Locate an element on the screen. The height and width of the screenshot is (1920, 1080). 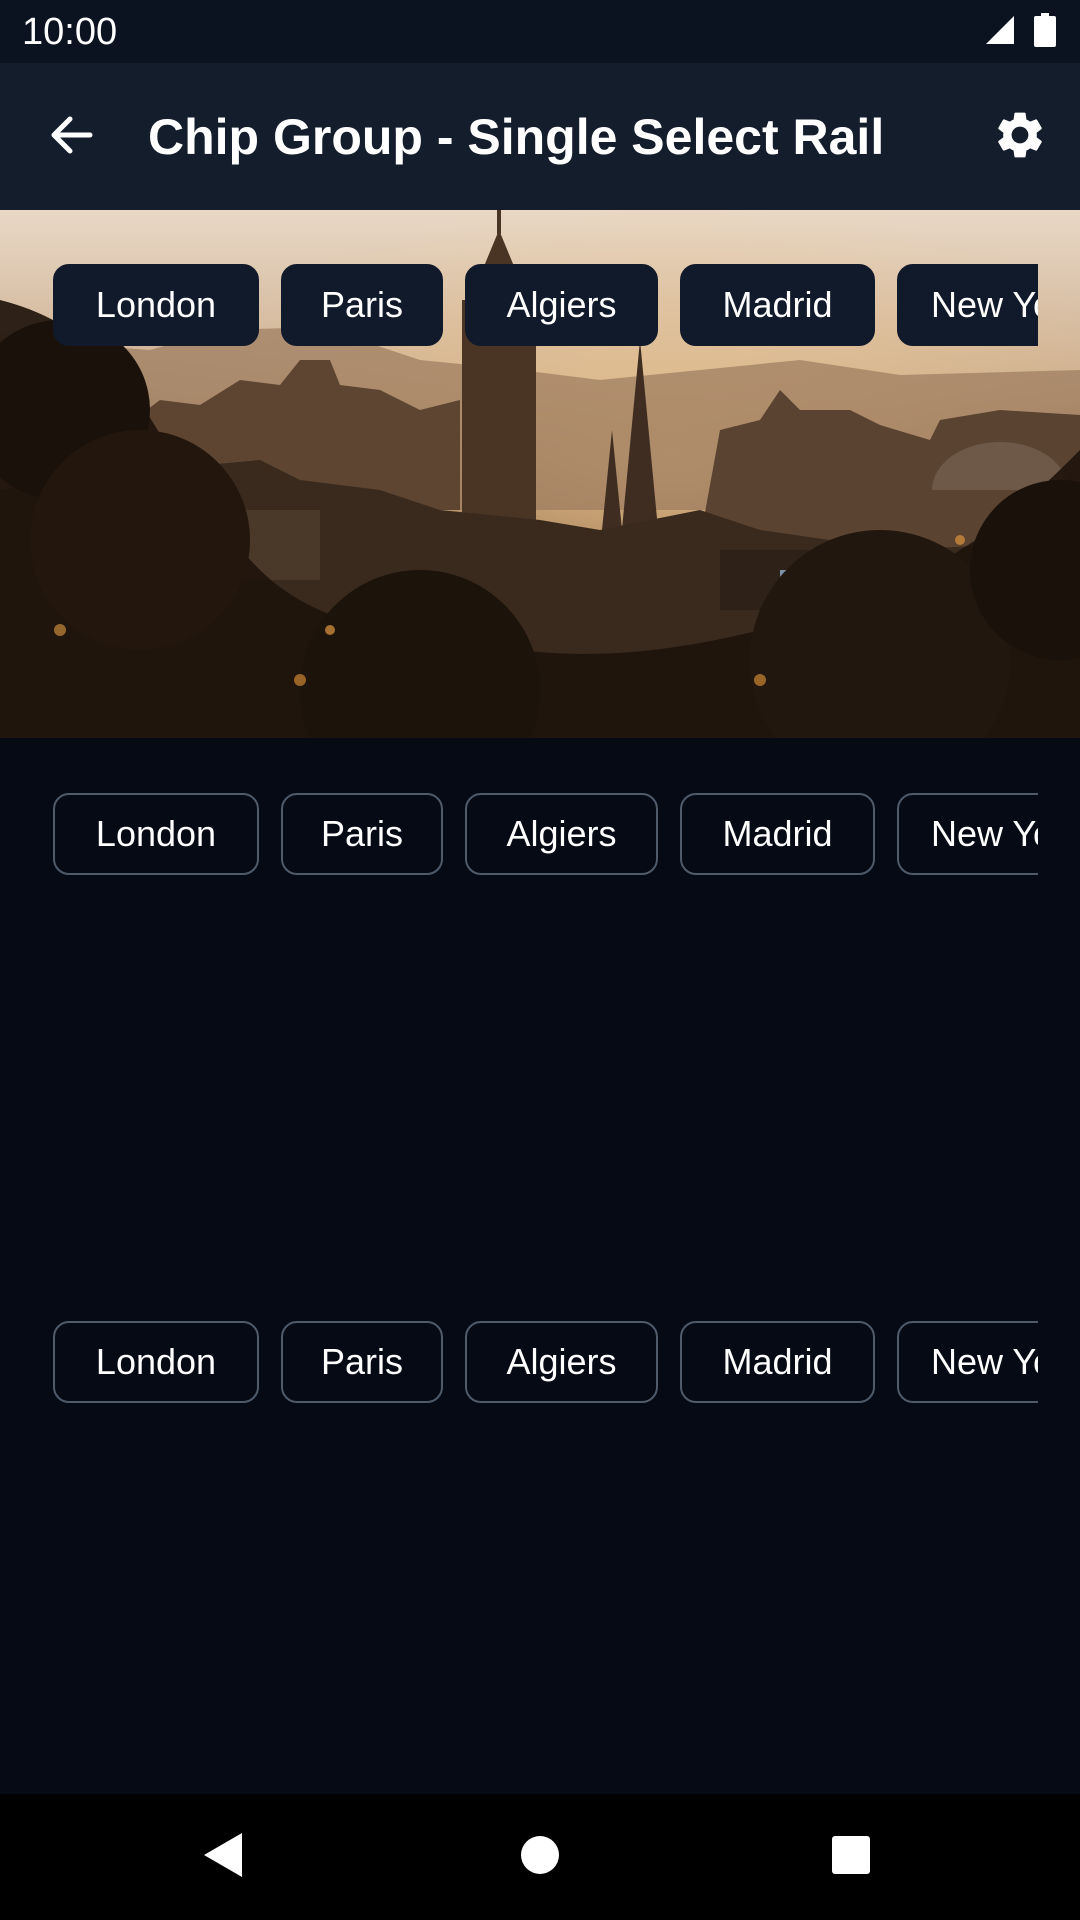
app-bar: Chip Group - Single Select Rail is located at coordinates (540, 136).